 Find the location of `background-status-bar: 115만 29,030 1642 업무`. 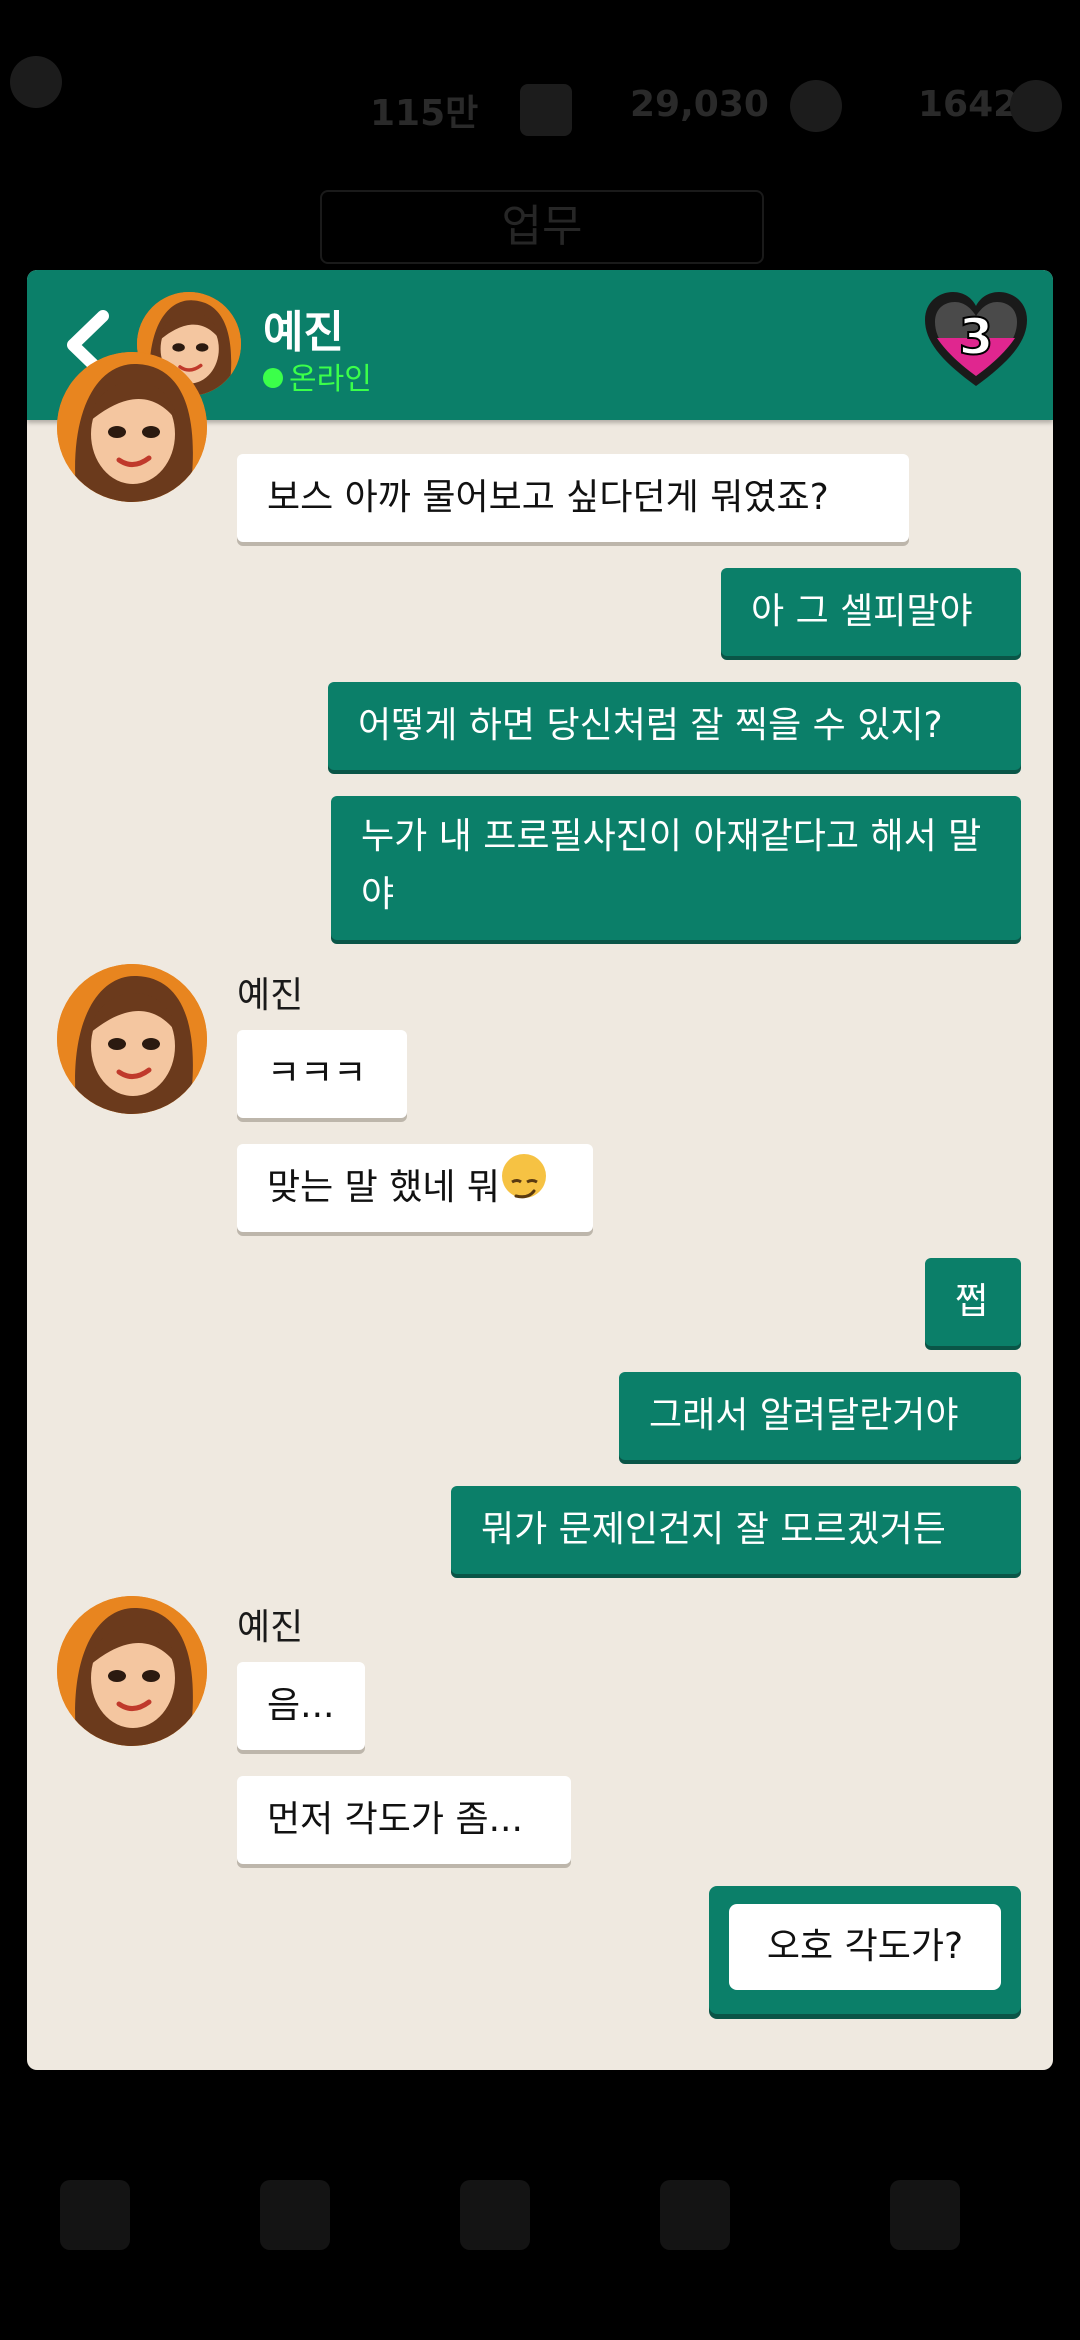

background-status-bar: 115만 29,030 1642 업무 is located at coordinates (540, 132).